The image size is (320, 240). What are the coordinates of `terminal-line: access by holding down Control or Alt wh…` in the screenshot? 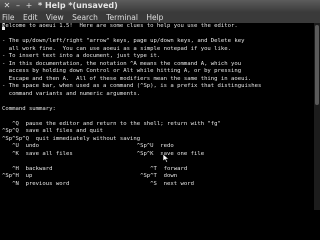 It's located at (122, 71).